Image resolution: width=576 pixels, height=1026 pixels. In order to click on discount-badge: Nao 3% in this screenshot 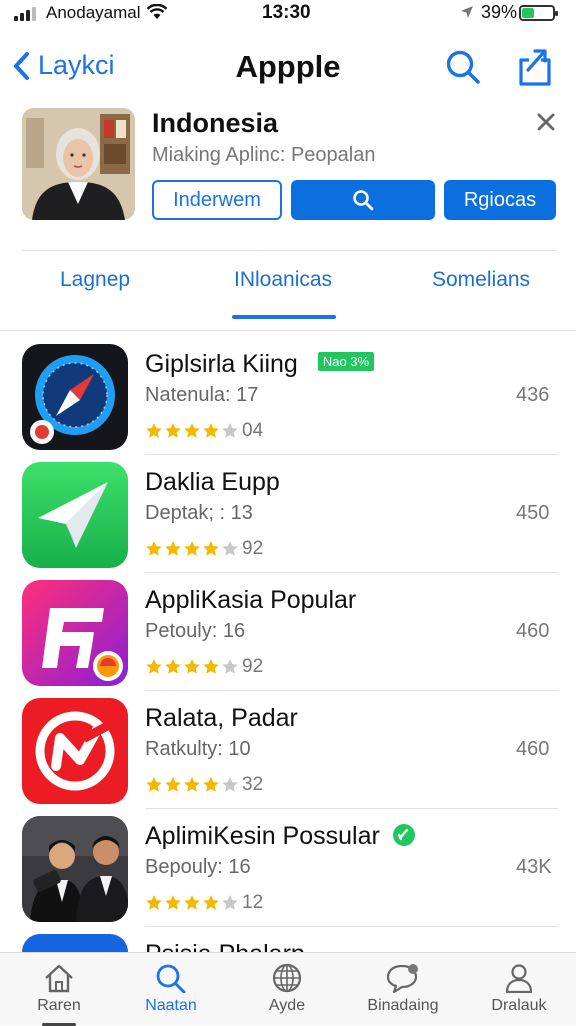, I will do `click(346, 361)`.